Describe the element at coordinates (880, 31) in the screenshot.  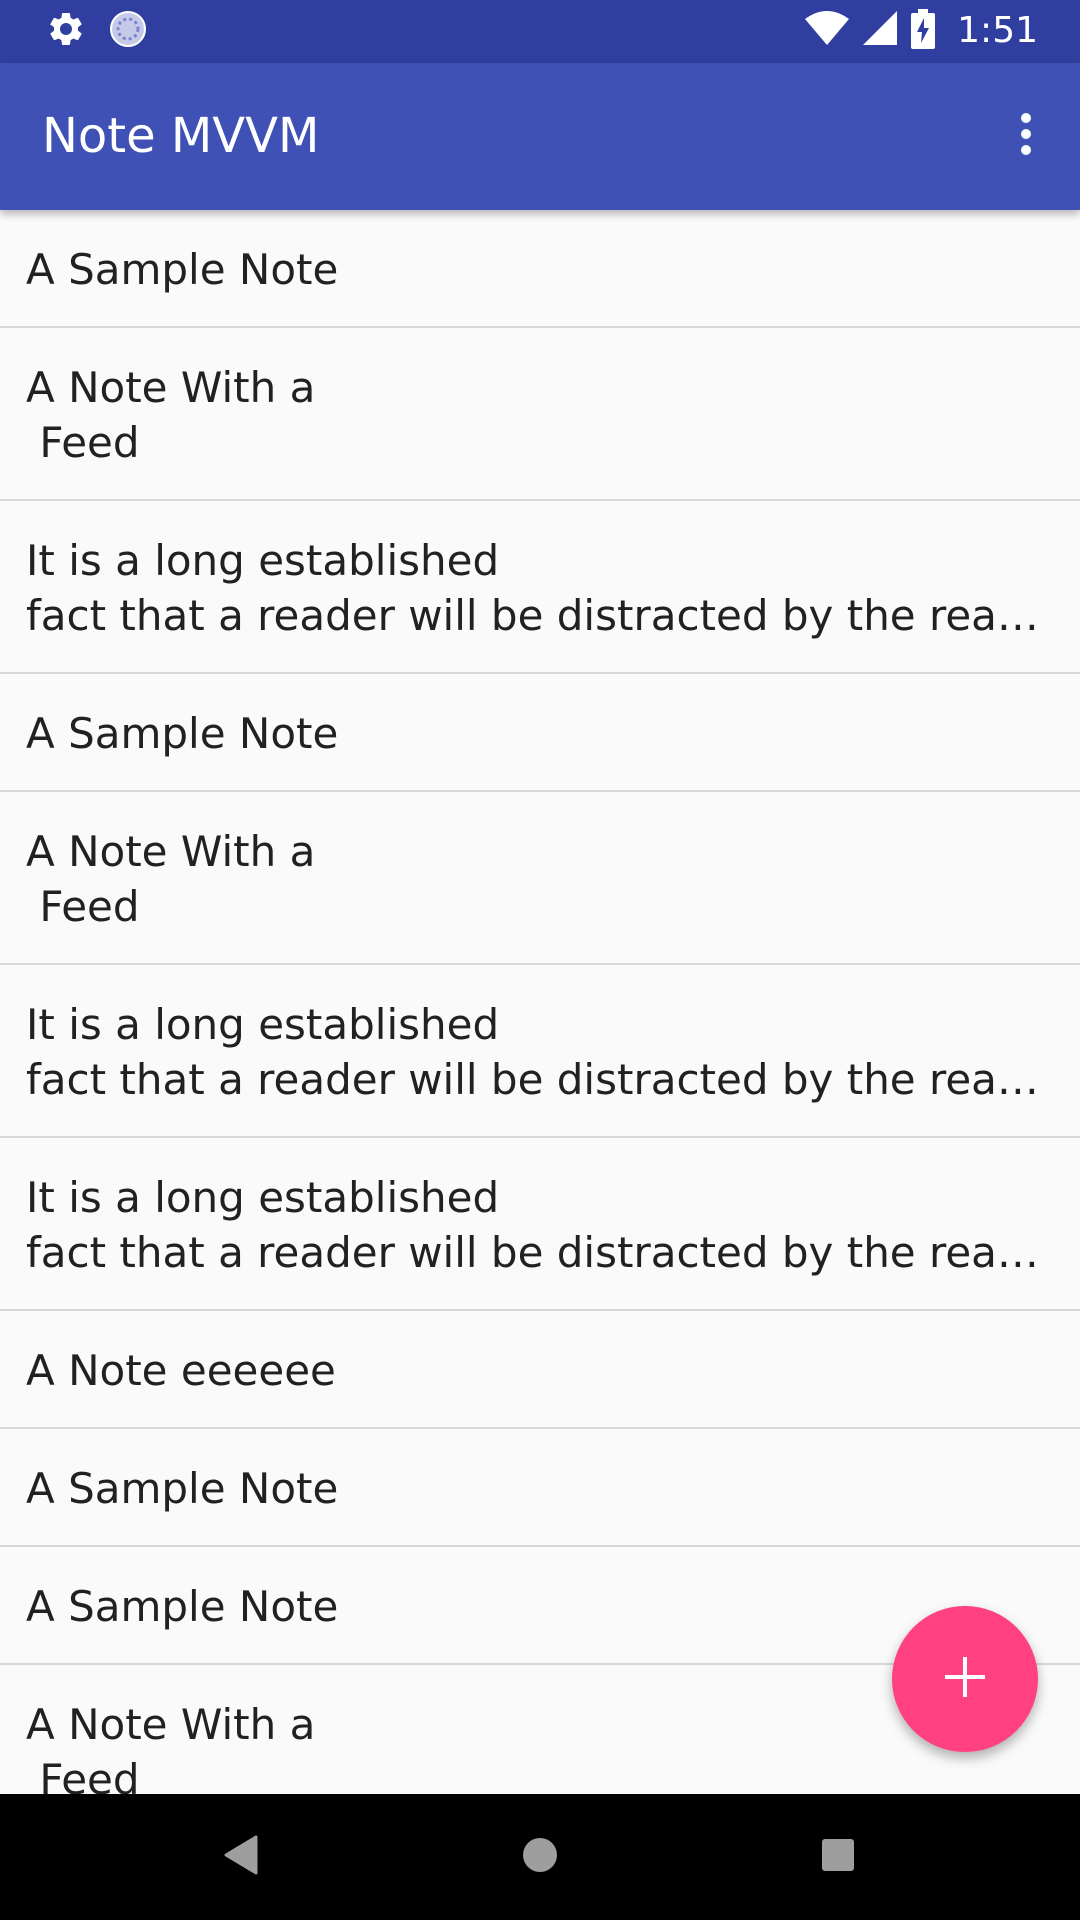
I see `cell-signal-icon` at that location.